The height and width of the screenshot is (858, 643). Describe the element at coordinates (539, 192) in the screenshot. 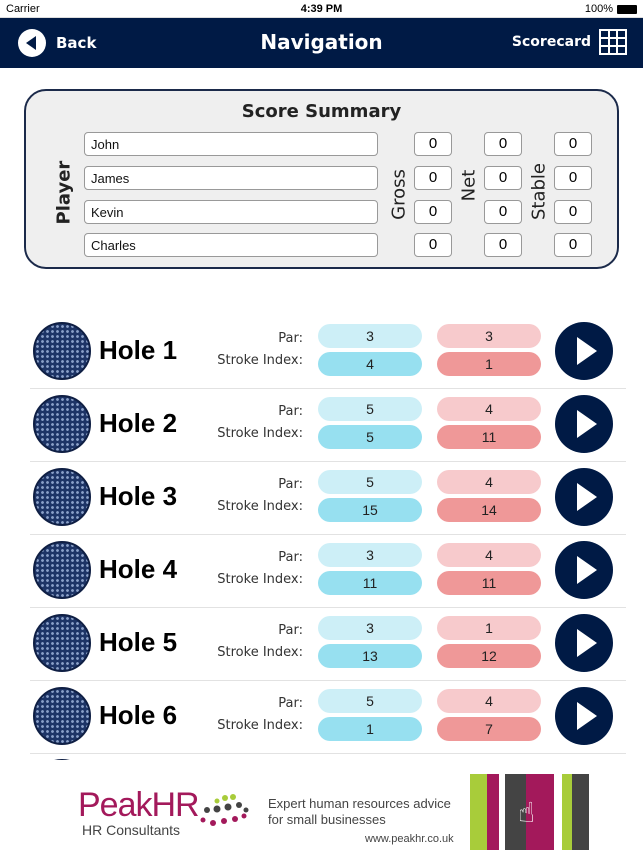

I see `stable-label: Stable` at that location.